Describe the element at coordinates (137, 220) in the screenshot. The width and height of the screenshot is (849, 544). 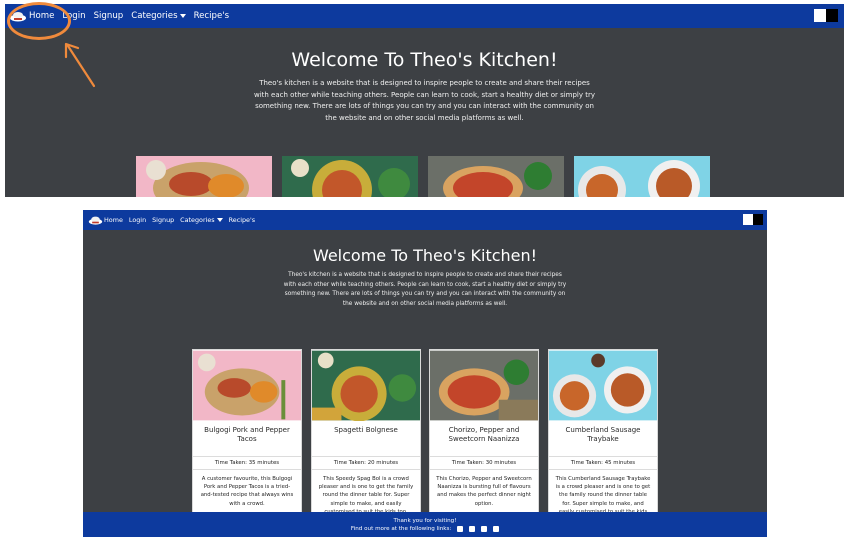
I see `nav-login: Login` at that location.